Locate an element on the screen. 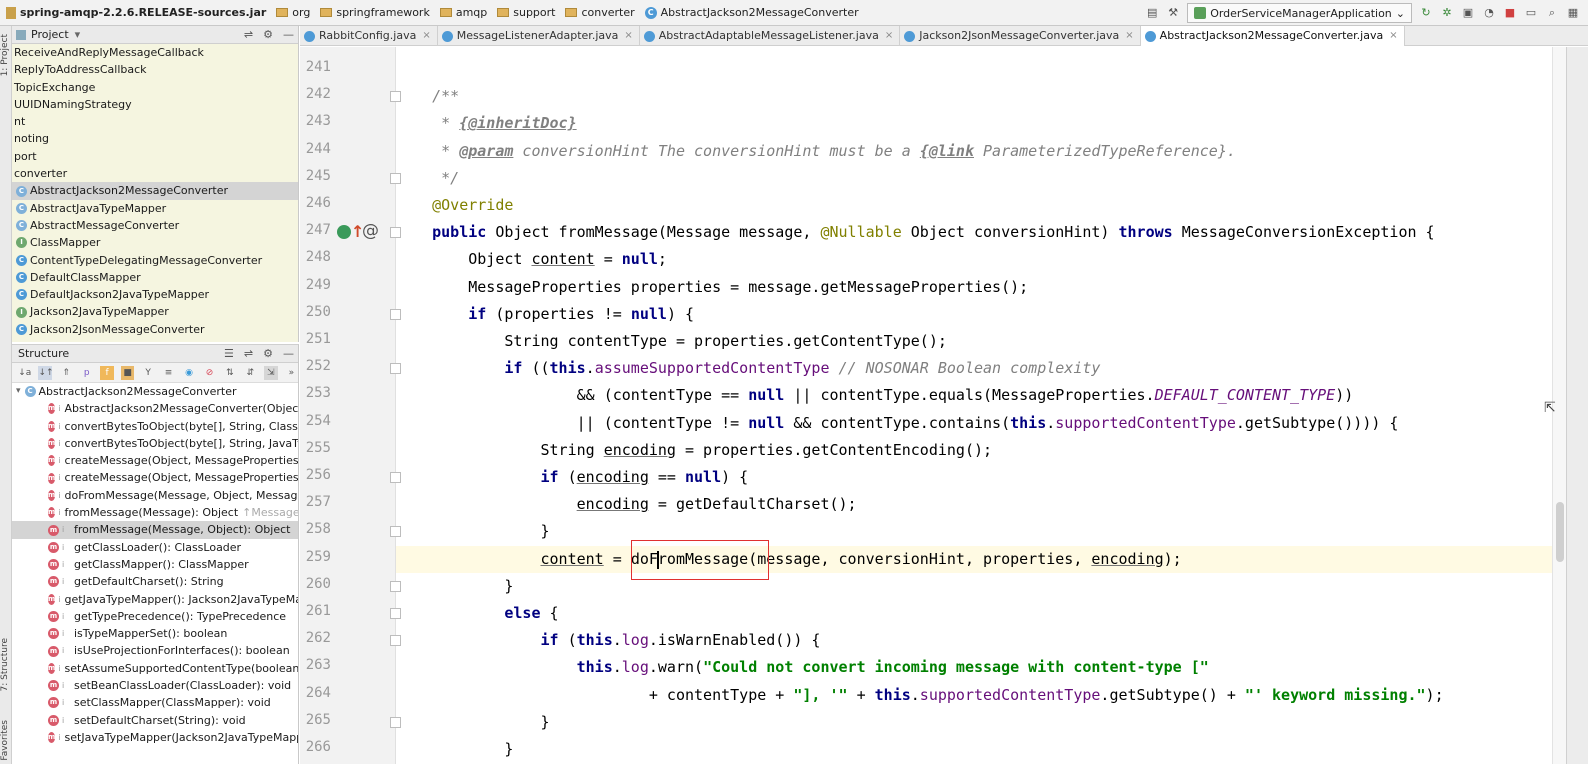  structure-member: m ⅰ getClassMapper(): ClassMapper is located at coordinates (155, 564).